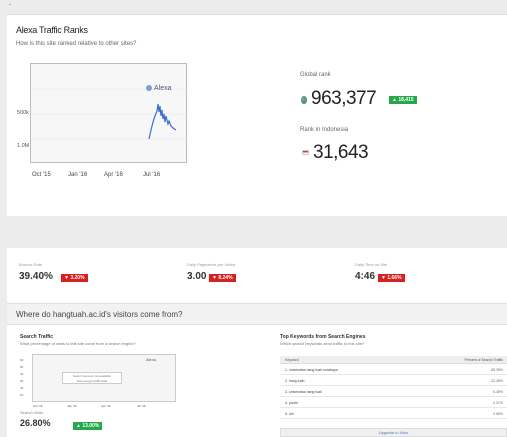 The width and height of the screenshot is (507, 437). What do you see at coordinates (23, 146) in the screenshot?
I see `y-tick: 1.0M` at bounding box center [23, 146].